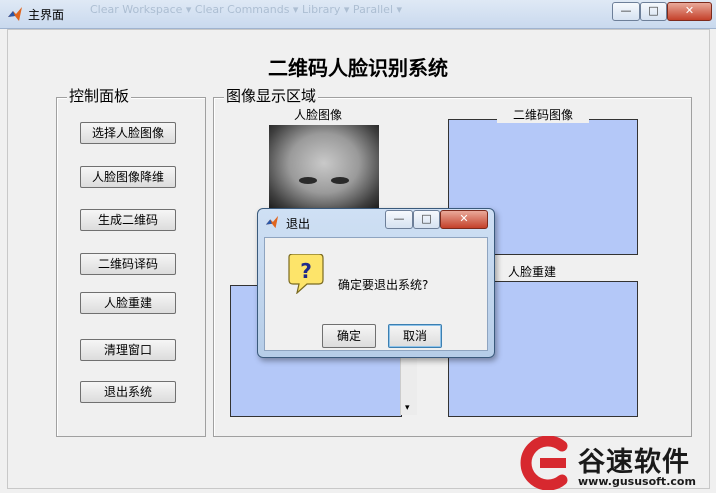 Image resolution: width=716 pixels, height=493 pixels. Describe the element at coordinates (349, 336) in the screenshot. I see `ok-button: 确定` at that location.